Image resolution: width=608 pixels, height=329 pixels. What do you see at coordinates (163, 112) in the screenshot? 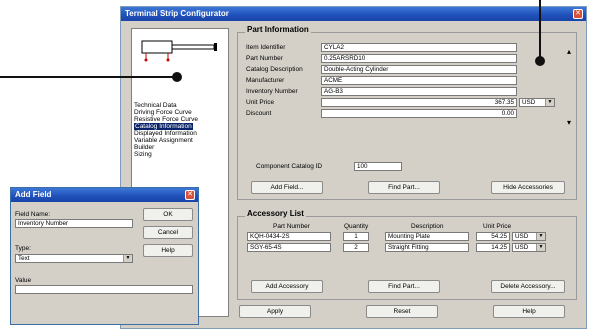
I see `nav-item-driving-force-curve: Driving Force Curve` at bounding box center [163, 112].